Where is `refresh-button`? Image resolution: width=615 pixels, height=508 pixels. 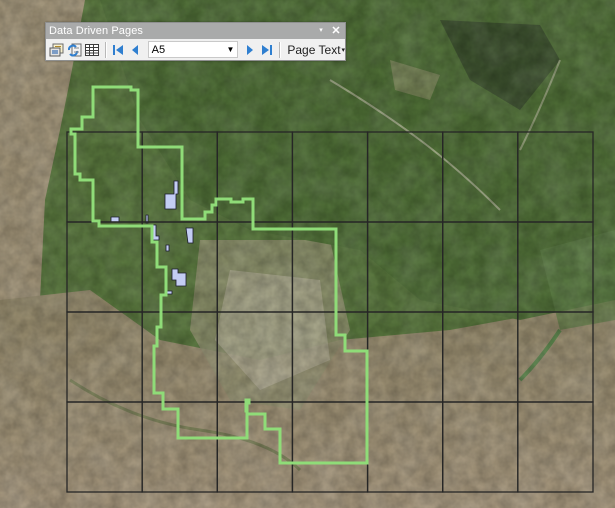 refresh-button is located at coordinates (75, 50).